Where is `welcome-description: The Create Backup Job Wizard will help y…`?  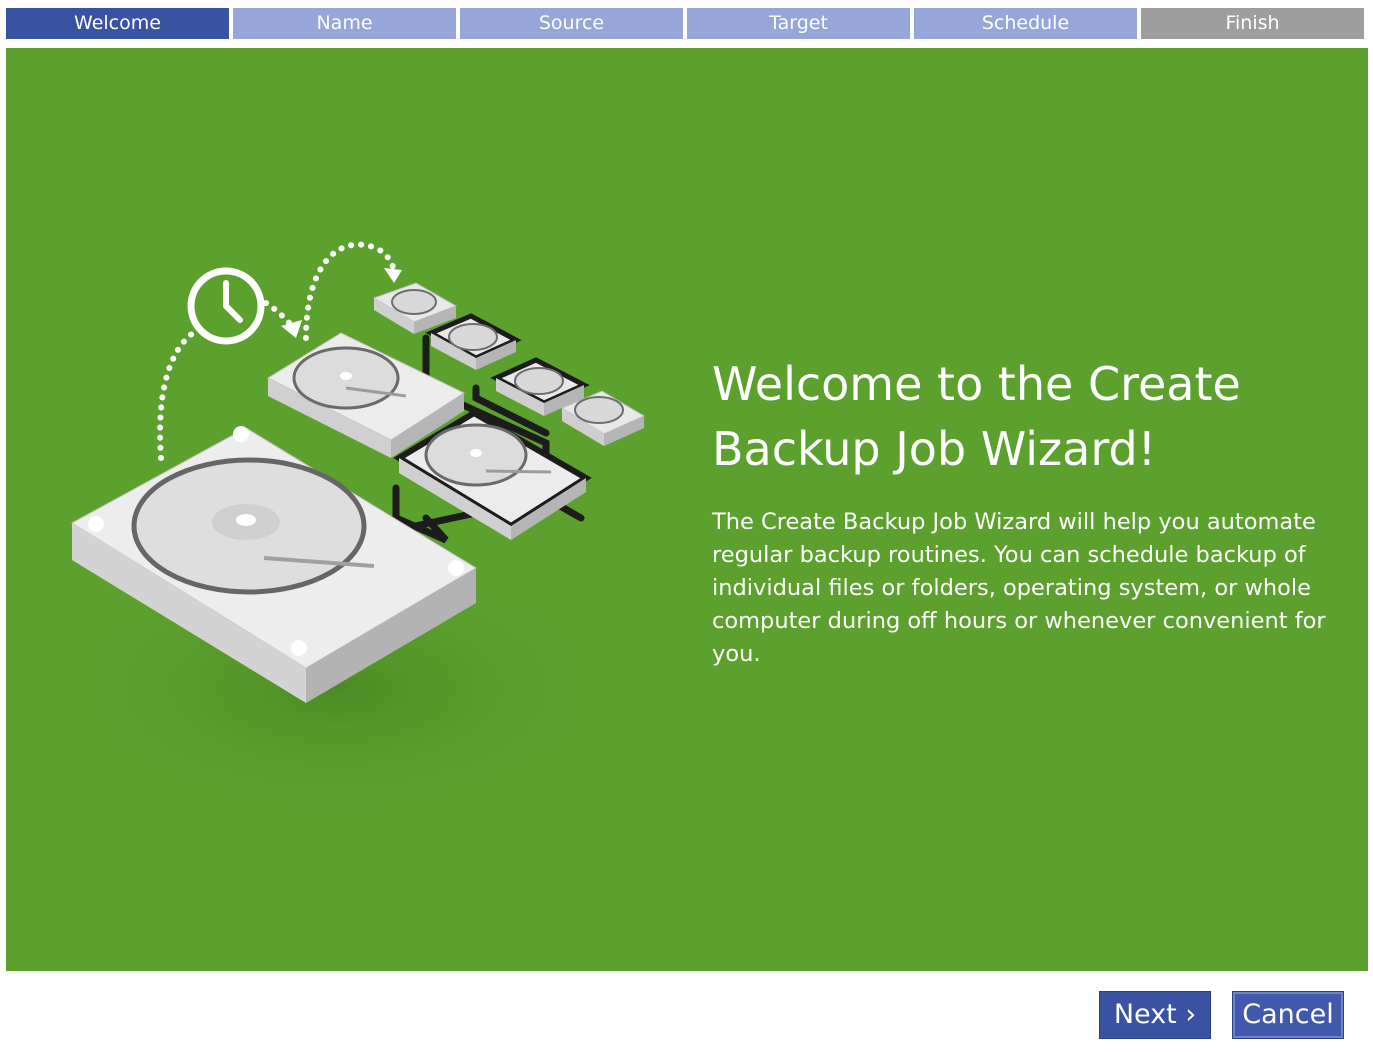 welcome-description: The Create Backup Job Wizard will help y… is located at coordinates (1019, 588).